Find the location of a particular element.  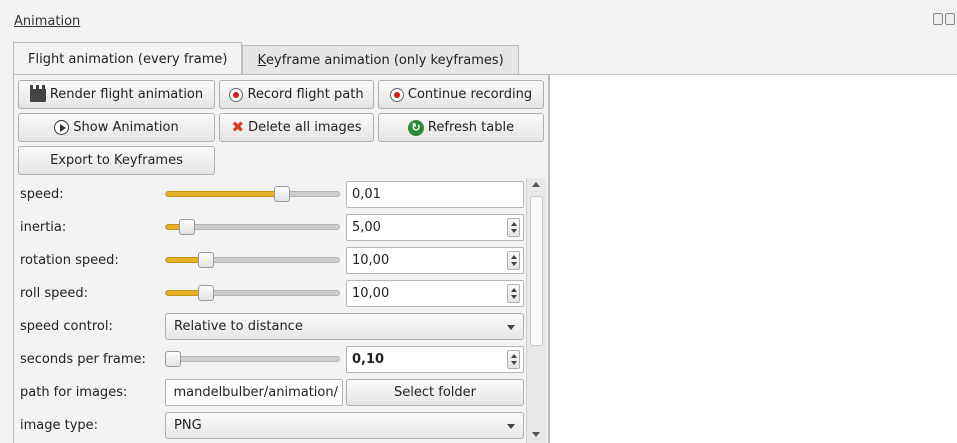

param-row-rotation-speed: rotation speed: 10,00 is located at coordinates (272, 260).